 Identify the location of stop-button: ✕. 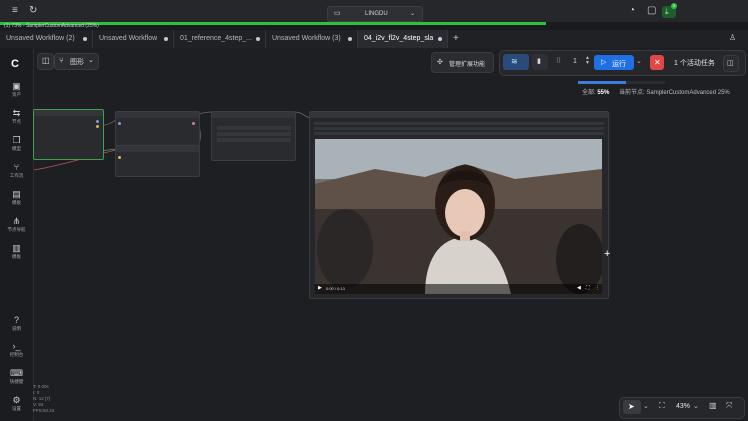
(657, 62).